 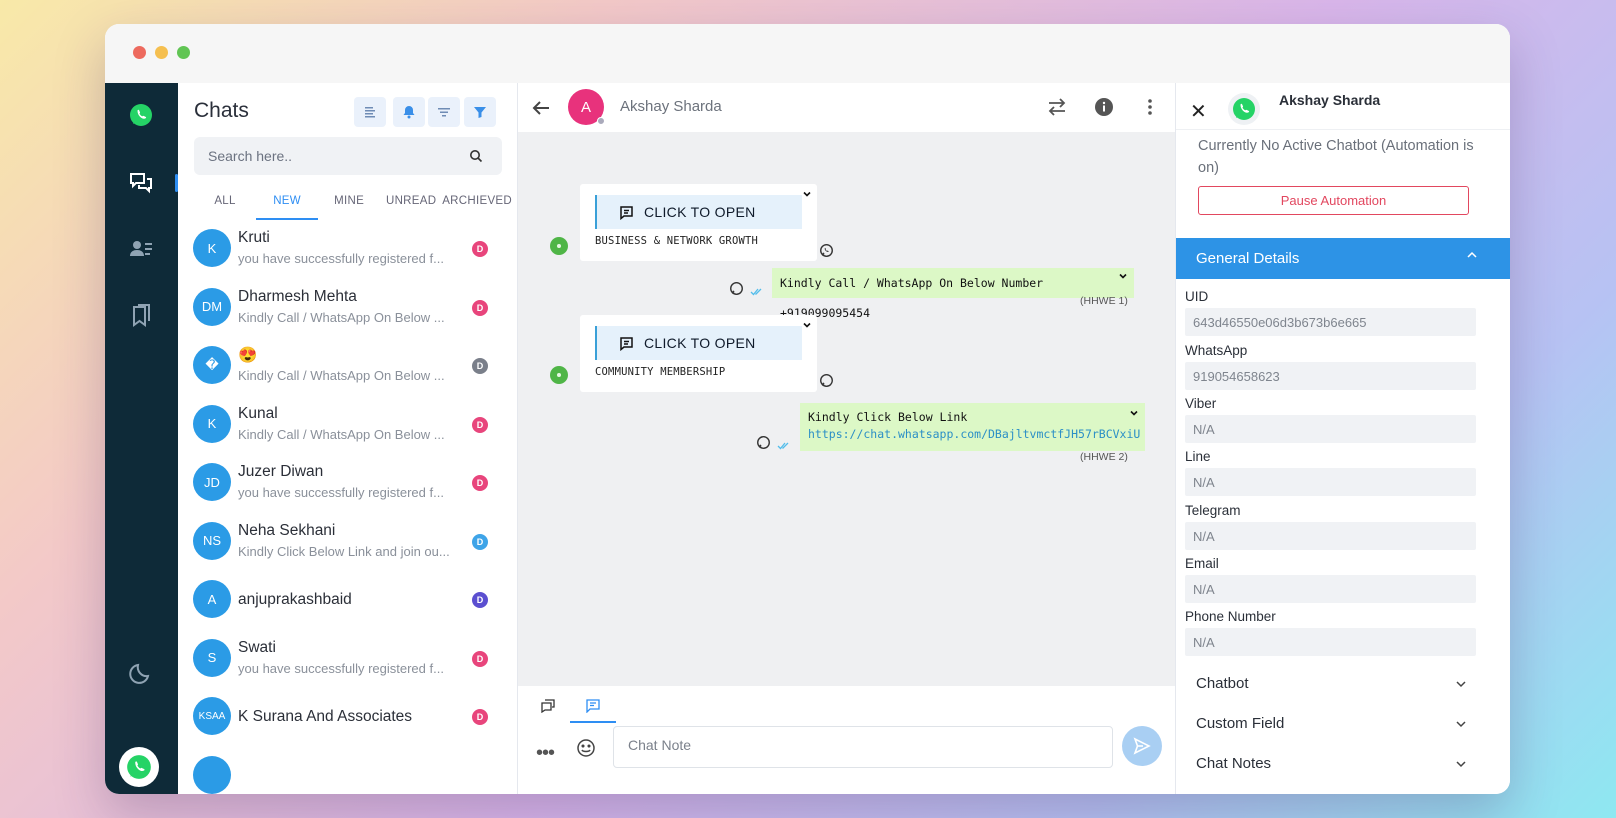 What do you see at coordinates (141, 249) in the screenshot?
I see `contacts-icon` at bounding box center [141, 249].